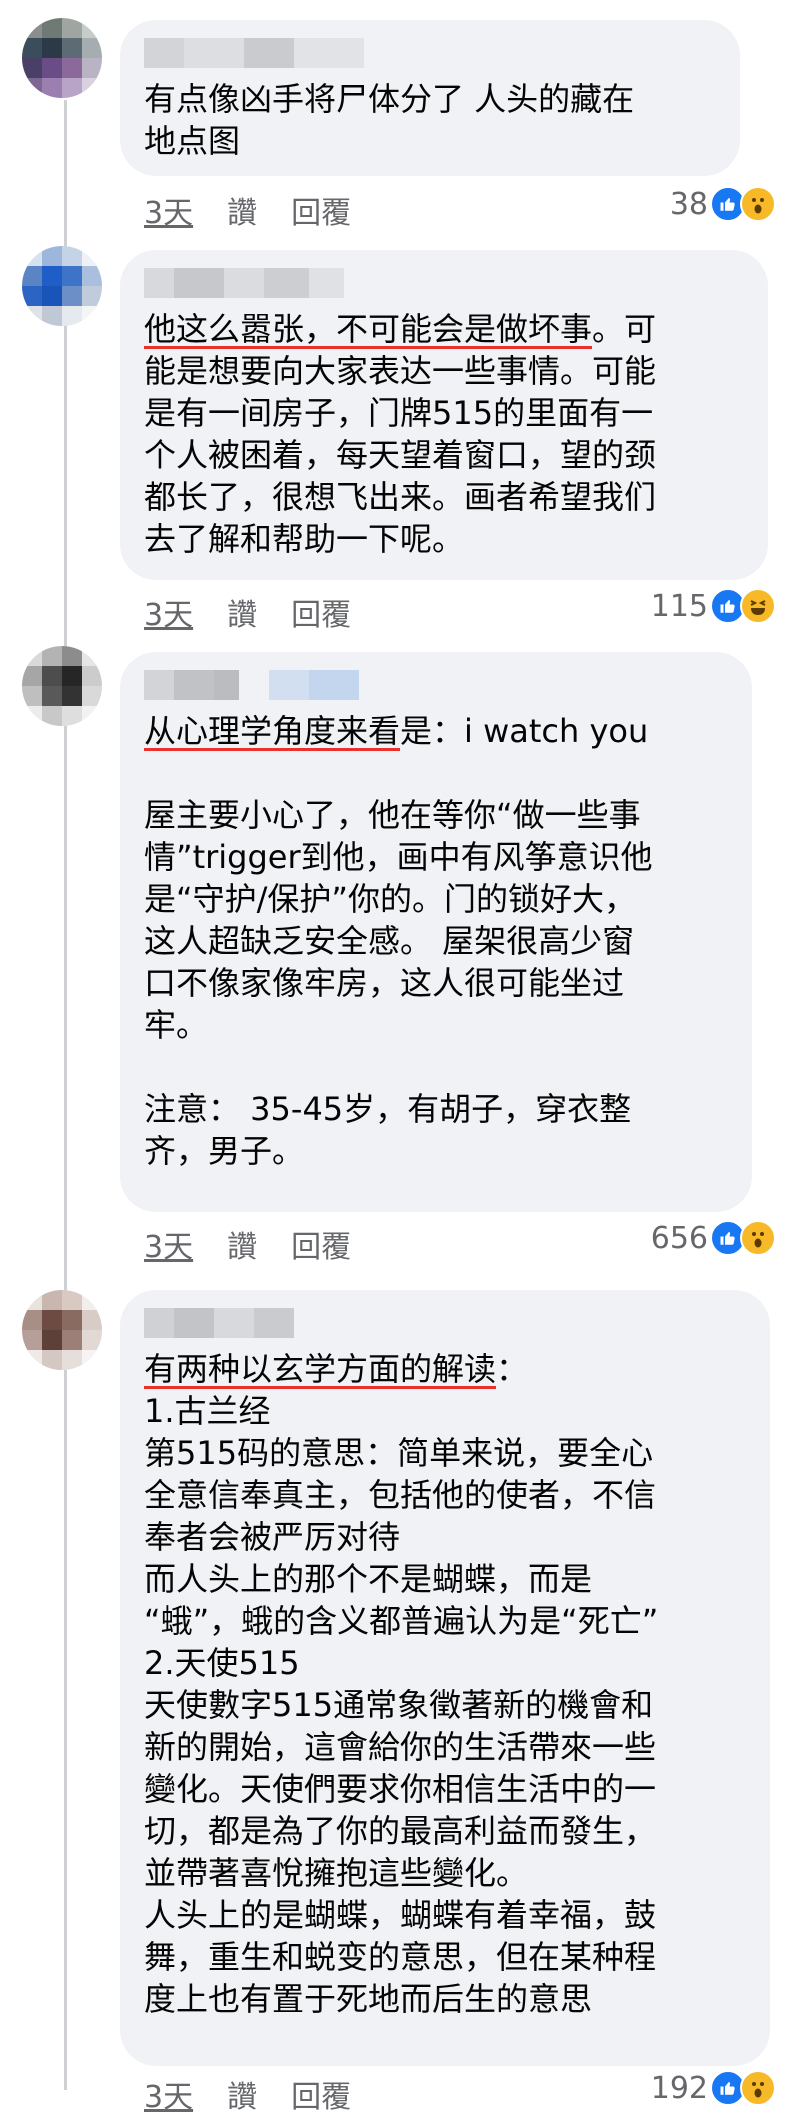  I want to click on reaction-summary: 192, so click(713, 2088).